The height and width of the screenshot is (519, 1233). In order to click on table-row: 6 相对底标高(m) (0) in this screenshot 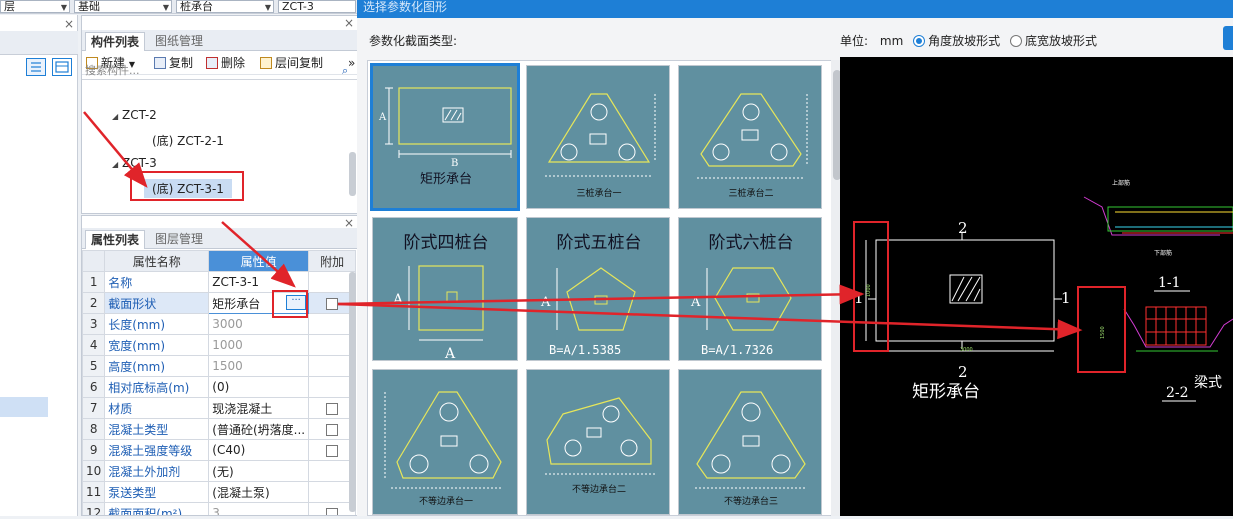, I will do `click(219, 387)`.